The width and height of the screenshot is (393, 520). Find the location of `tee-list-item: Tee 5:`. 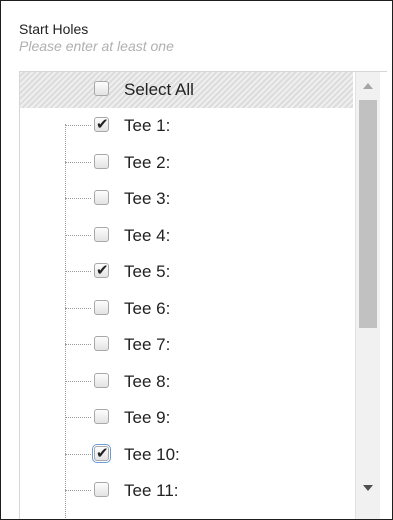

tee-list-item: Tee 5: is located at coordinates (186, 272).